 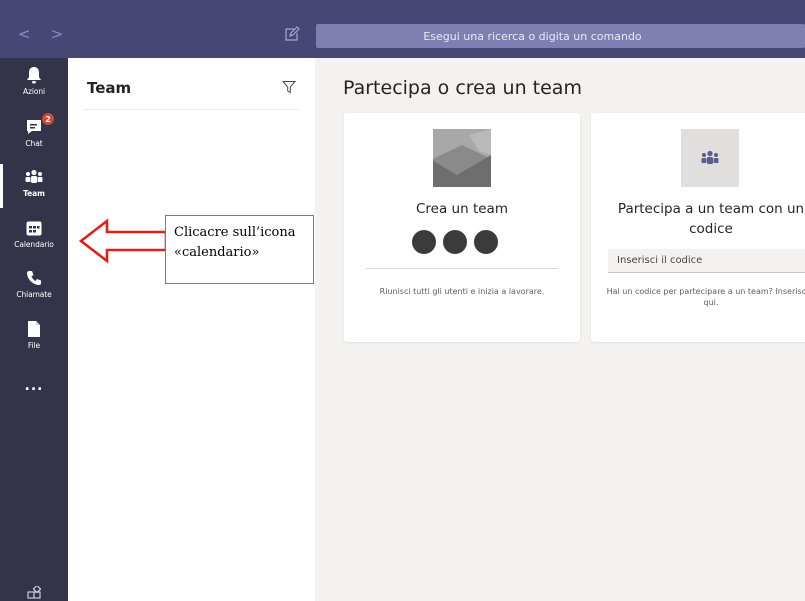 I want to click on filter-icon, so click(x=289, y=87).